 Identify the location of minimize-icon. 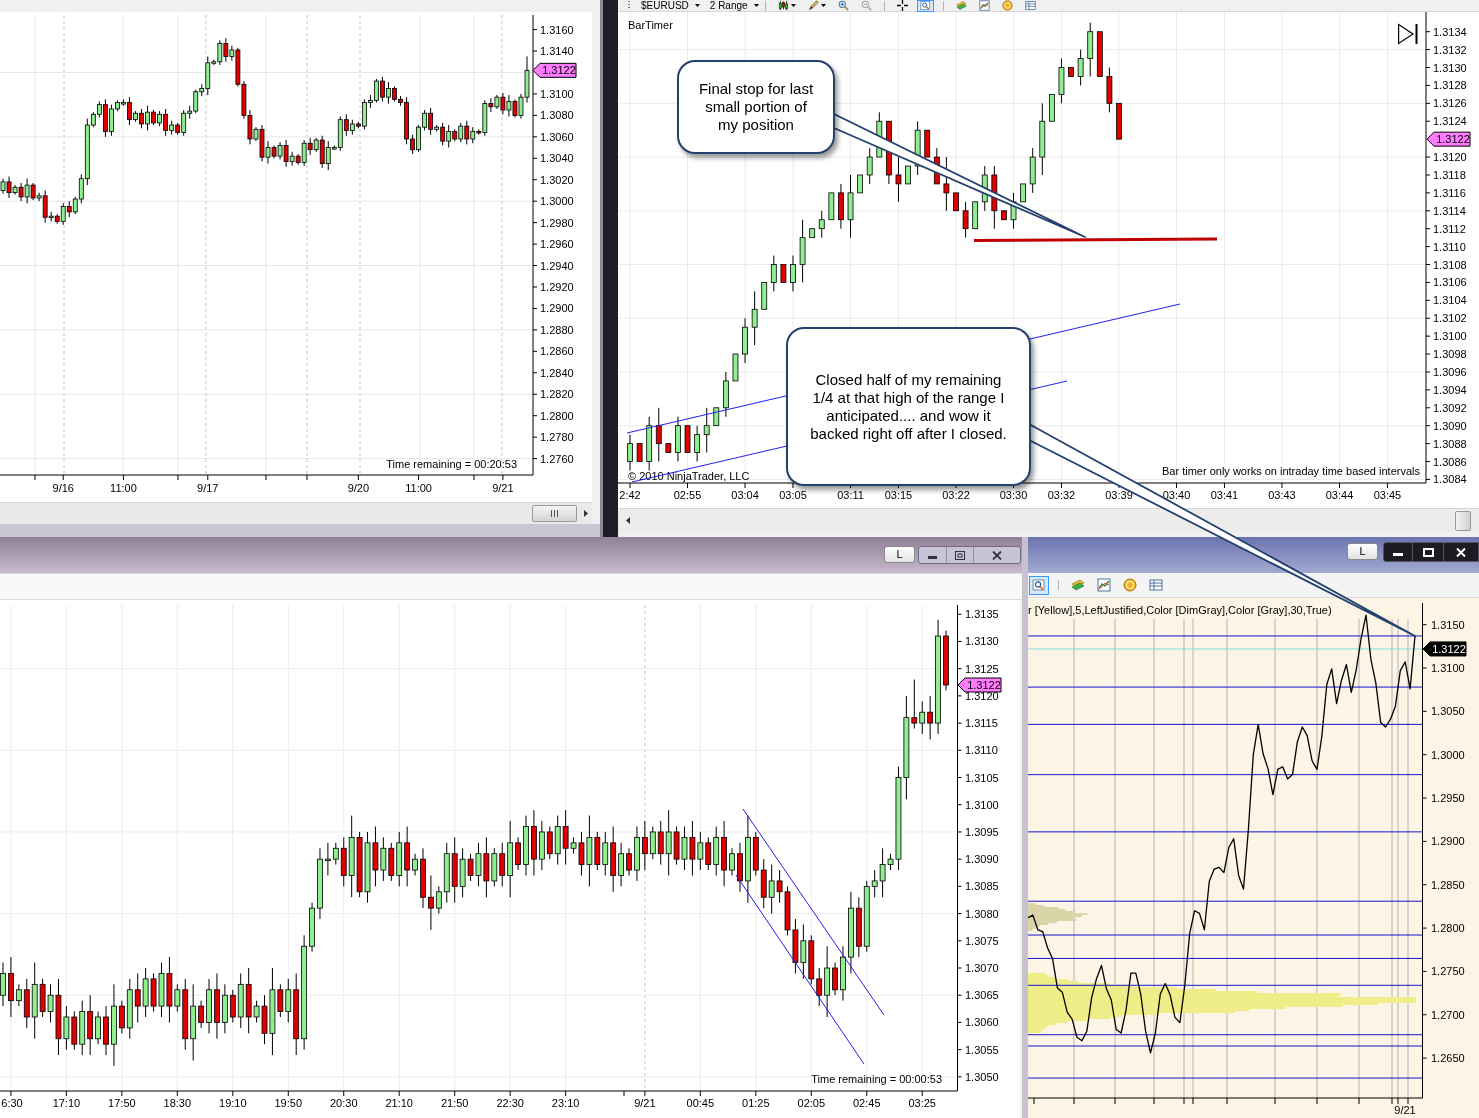
(932, 557).